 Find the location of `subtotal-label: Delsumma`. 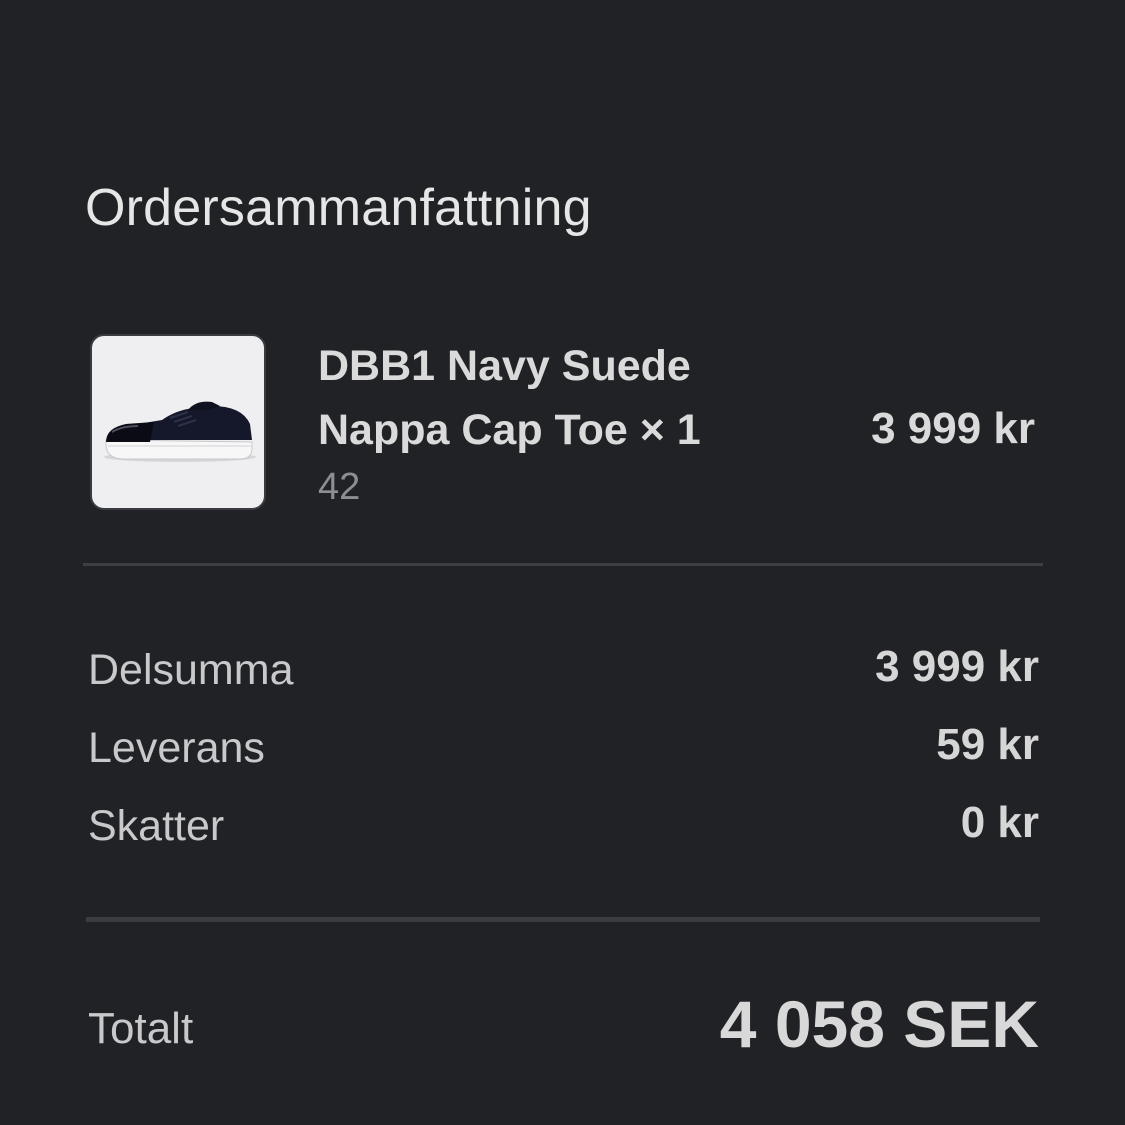

subtotal-label: Delsumma is located at coordinates (191, 670).